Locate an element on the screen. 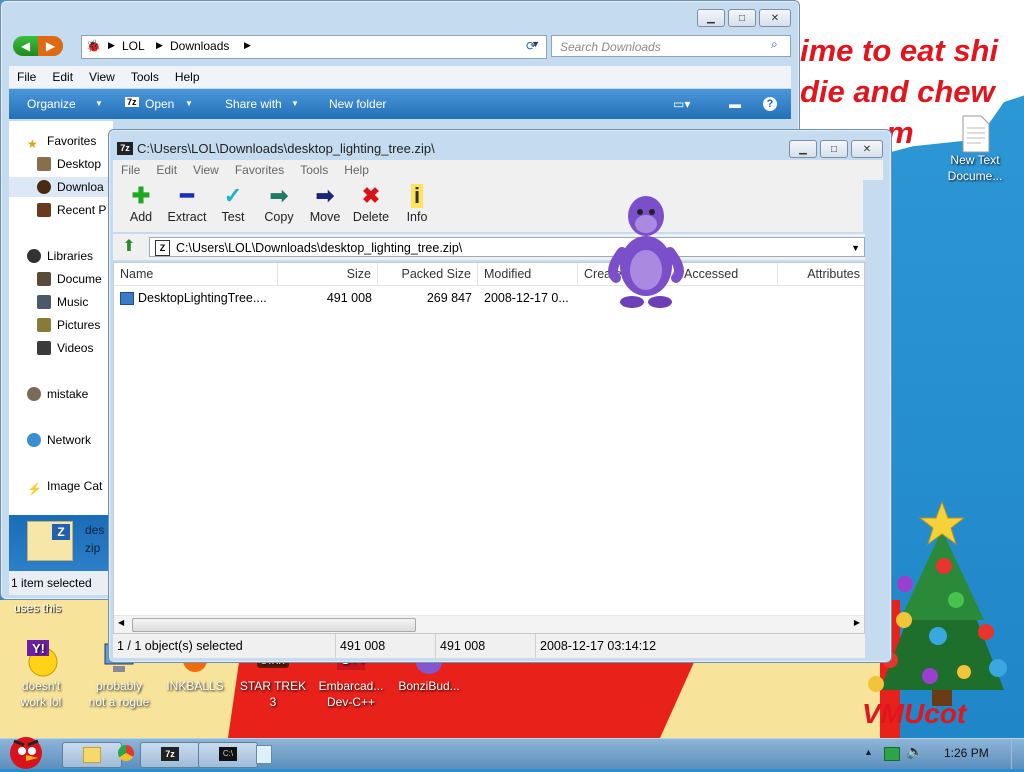 The image size is (1024, 772). nav-videos: Videos is located at coordinates (65, 348).